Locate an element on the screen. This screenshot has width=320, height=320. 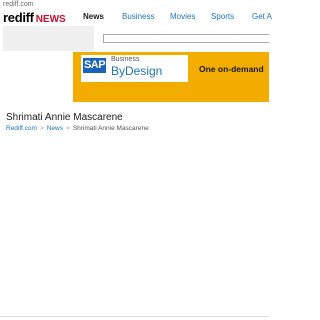
sap-ad-banner: SAP Business ByDesign One on-demand is located at coordinates (171, 77).